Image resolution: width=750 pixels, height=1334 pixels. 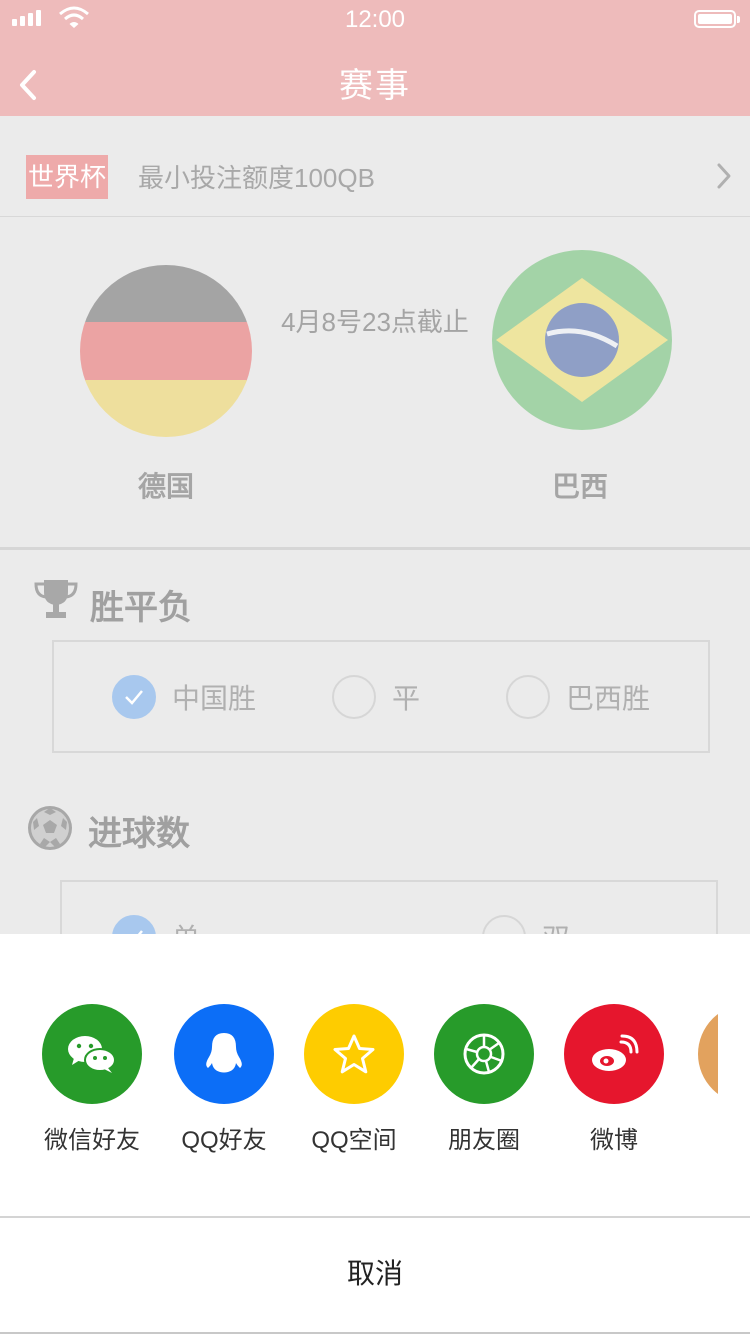 I want to click on share-wechat: 微信好友, so click(x=92, y=1079).